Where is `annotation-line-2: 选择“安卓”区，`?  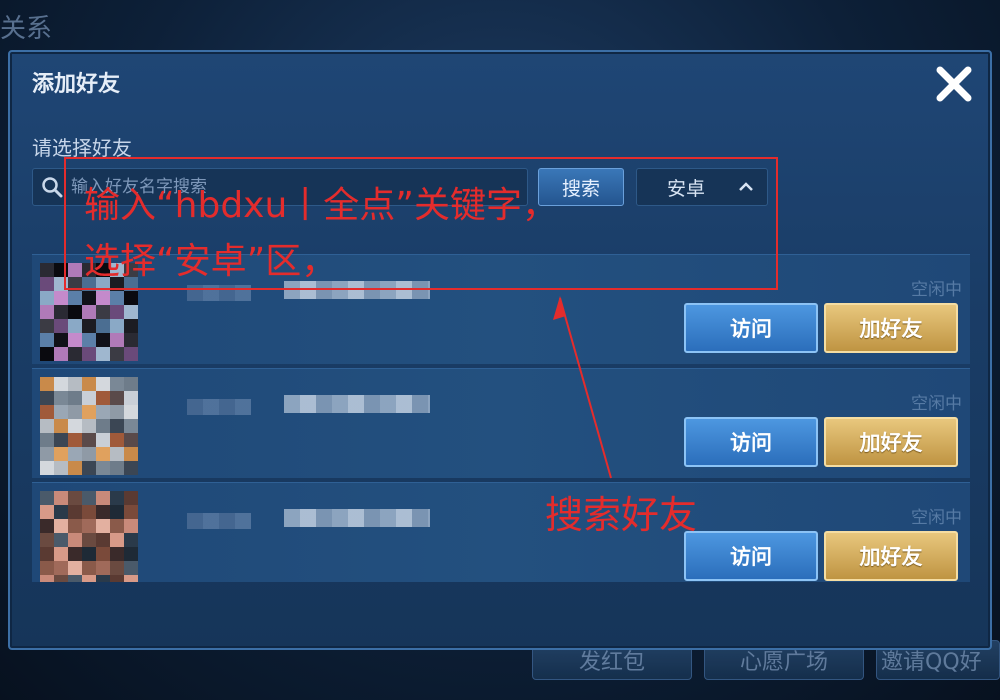
annotation-line-2: 选择“安卓”区， is located at coordinates (211, 261).